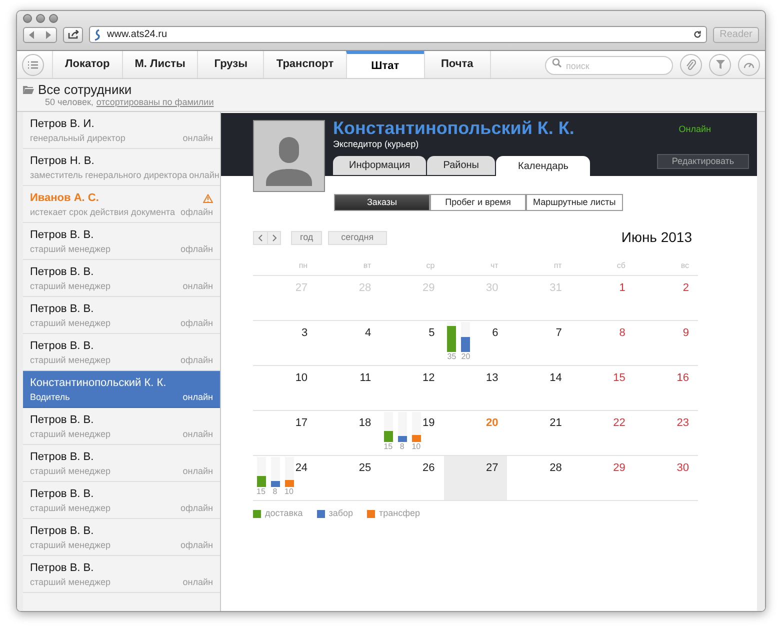 This screenshot has height=633, width=782. Describe the element at coordinates (465, 357) in the screenshot. I see `bar-value: 20` at that location.